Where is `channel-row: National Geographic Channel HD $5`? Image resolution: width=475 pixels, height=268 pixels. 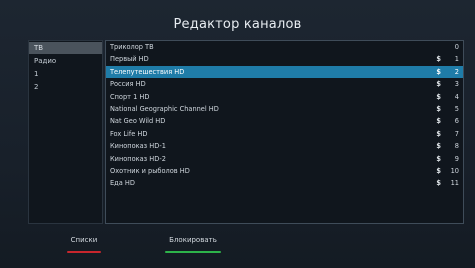
channel-row: National Geographic Channel HD $5 is located at coordinates (284, 109).